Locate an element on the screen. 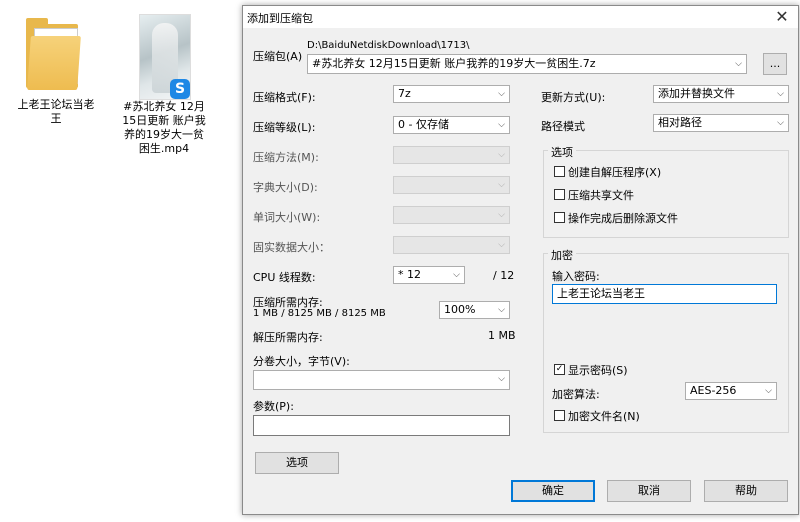 This screenshot has height=522, width=800. word-label: 单词大小(W): is located at coordinates (287, 217).